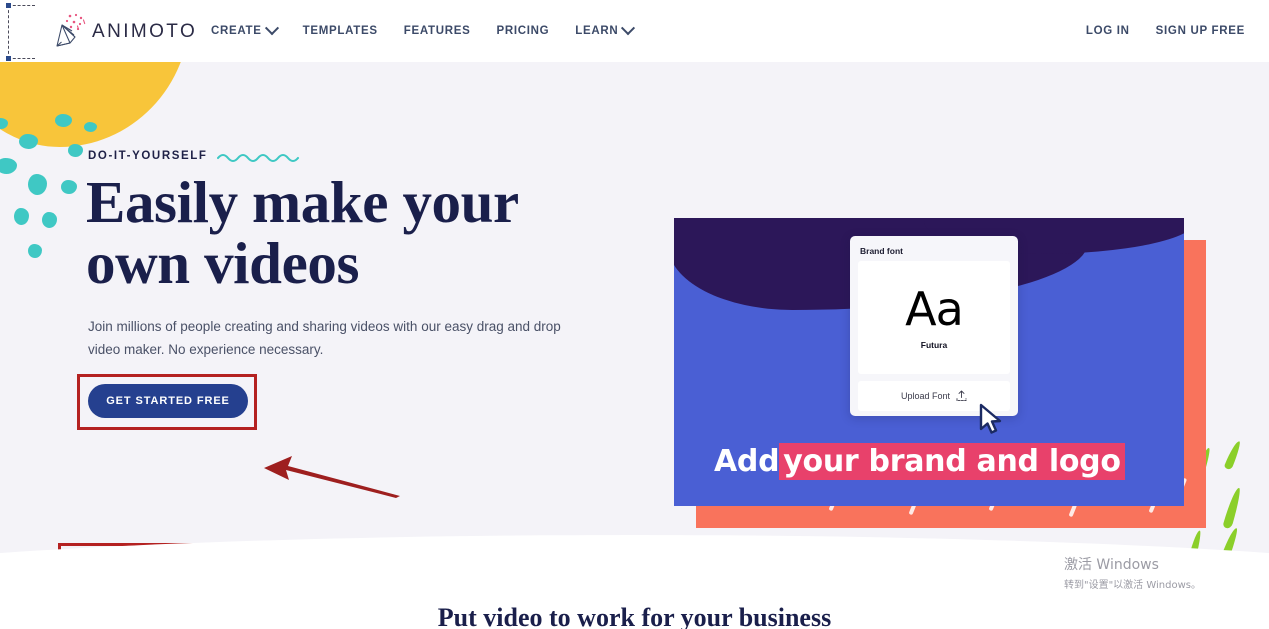 The image size is (1269, 629). Describe the element at coordinates (168, 401) in the screenshot. I see `get-started-free-button: GET STARTED FREE` at that location.